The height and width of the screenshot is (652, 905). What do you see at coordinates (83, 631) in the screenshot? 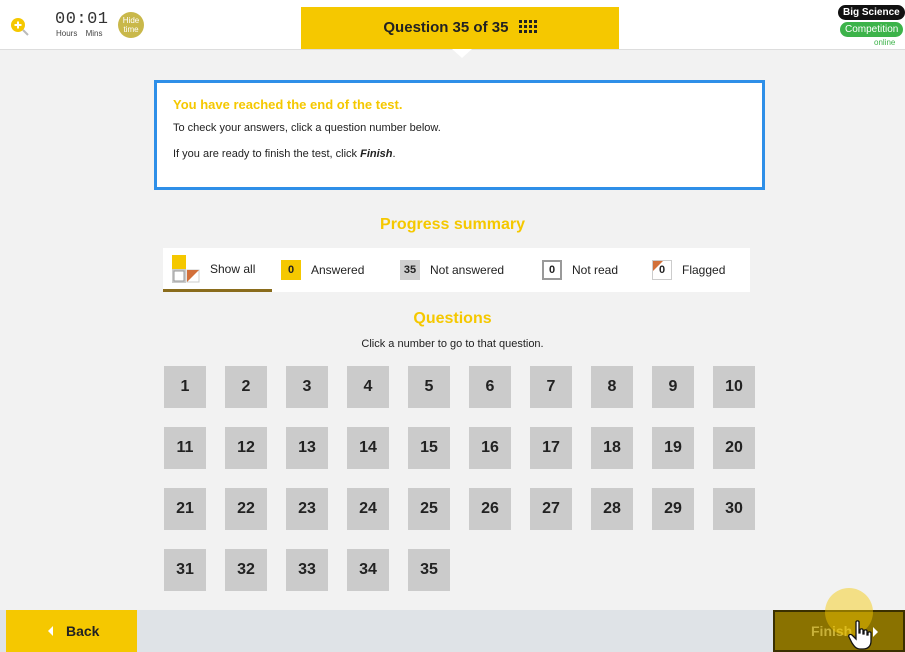
I see `back-button-label: Back` at bounding box center [83, 631].